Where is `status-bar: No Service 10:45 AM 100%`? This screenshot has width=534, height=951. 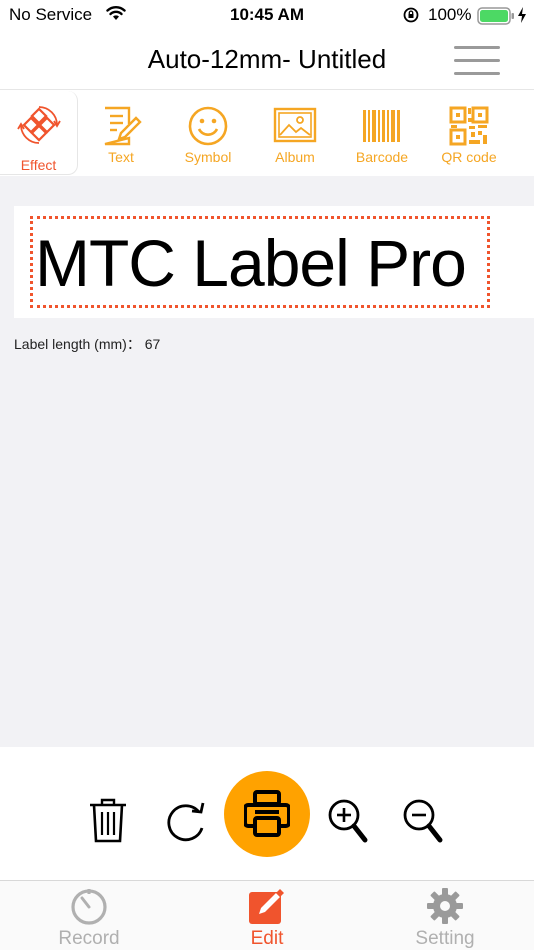 status-bar: No Service 10:45 AM 100% is located at coordinates (267, 16).